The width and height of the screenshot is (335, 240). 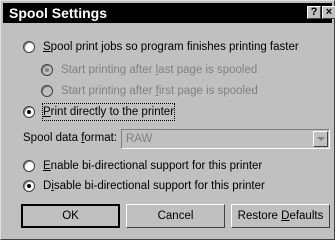 What do you see at coordinates (175, 216) in the screenshot?
I see `cancel-button: Cancel` at bounding box center [175, 216].